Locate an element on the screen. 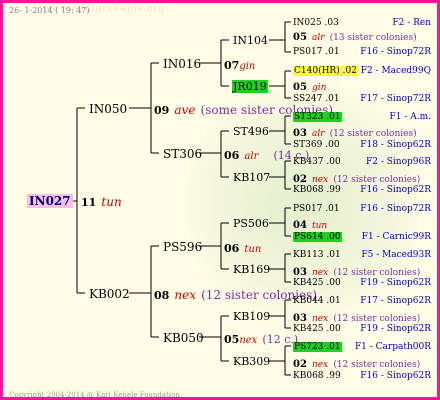 The image size is (440, 400). gen4-row: PS723 .01 is located at coordinates (317, 347).